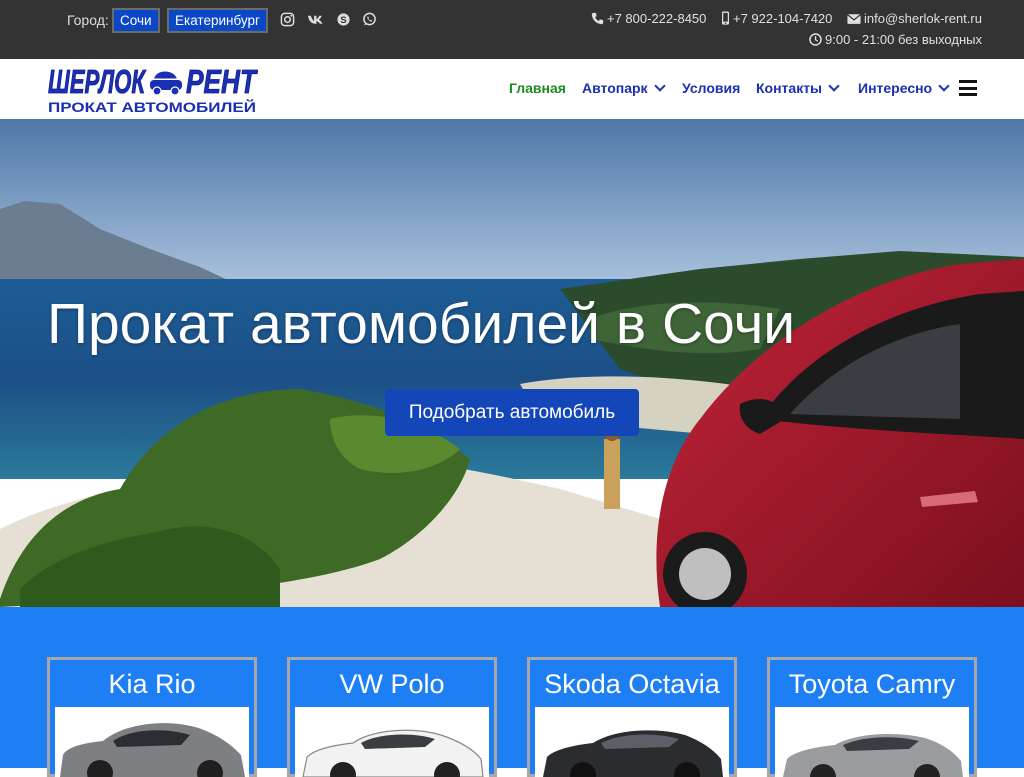 The height and width of the screenshot is (777, 1024). I want to click on car-card-toyota-camry: Toyota Camry, so click(872, 717).